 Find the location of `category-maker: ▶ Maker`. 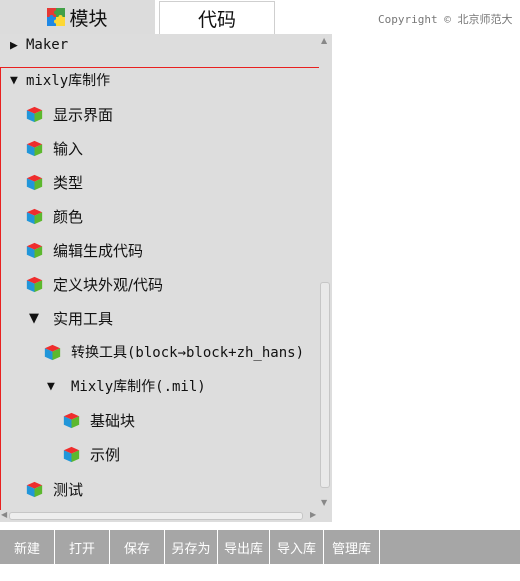

category-maker: ▶ Maker is located at coordinates (39, 45).